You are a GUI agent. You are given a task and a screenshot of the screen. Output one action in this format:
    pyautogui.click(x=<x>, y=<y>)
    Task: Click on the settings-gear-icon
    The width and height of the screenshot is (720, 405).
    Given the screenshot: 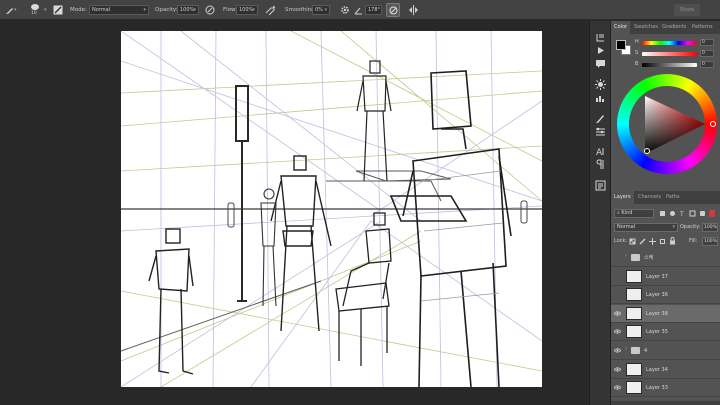 What is the action you would take?
    pyautogui.click(x=345, y=10)
    